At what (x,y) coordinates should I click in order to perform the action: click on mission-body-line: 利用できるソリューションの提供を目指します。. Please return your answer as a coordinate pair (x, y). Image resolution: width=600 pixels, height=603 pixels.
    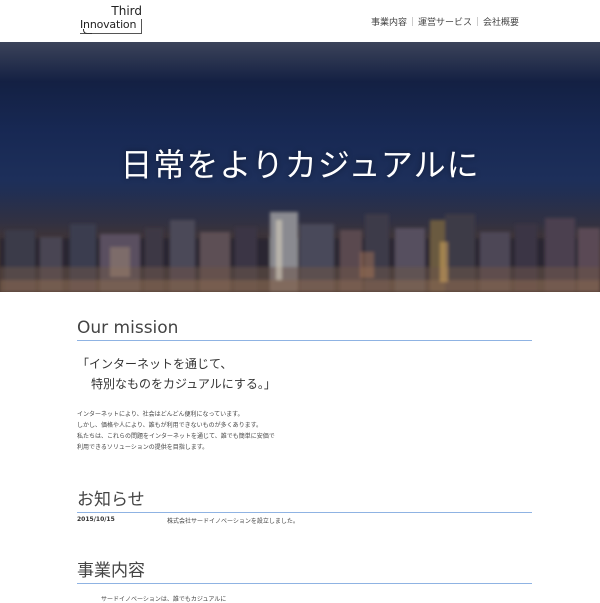
    Looking at the image, I should click on (143, 447).